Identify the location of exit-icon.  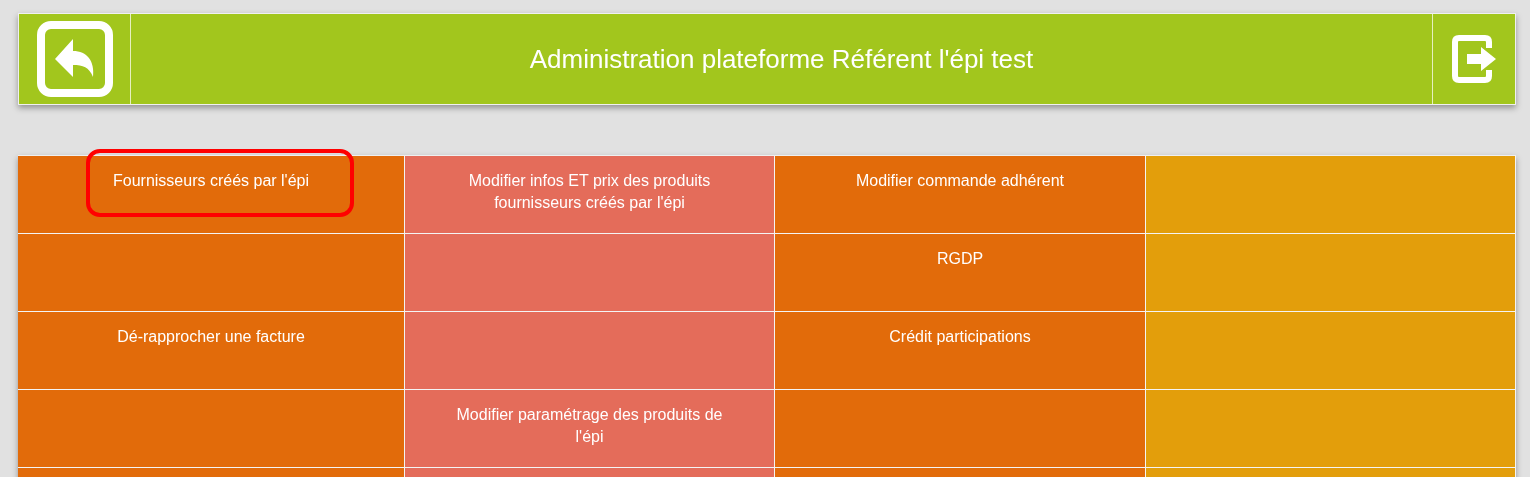
(1474, 59).